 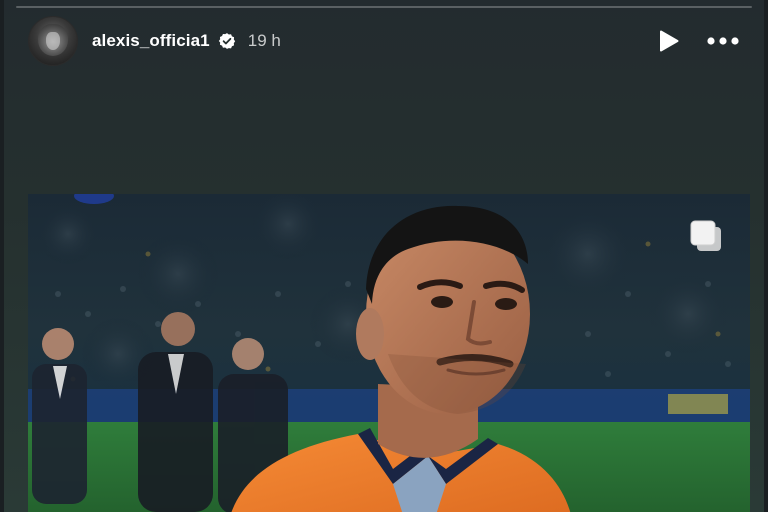 I want to click on lion-face, so click(x=53, y=41).